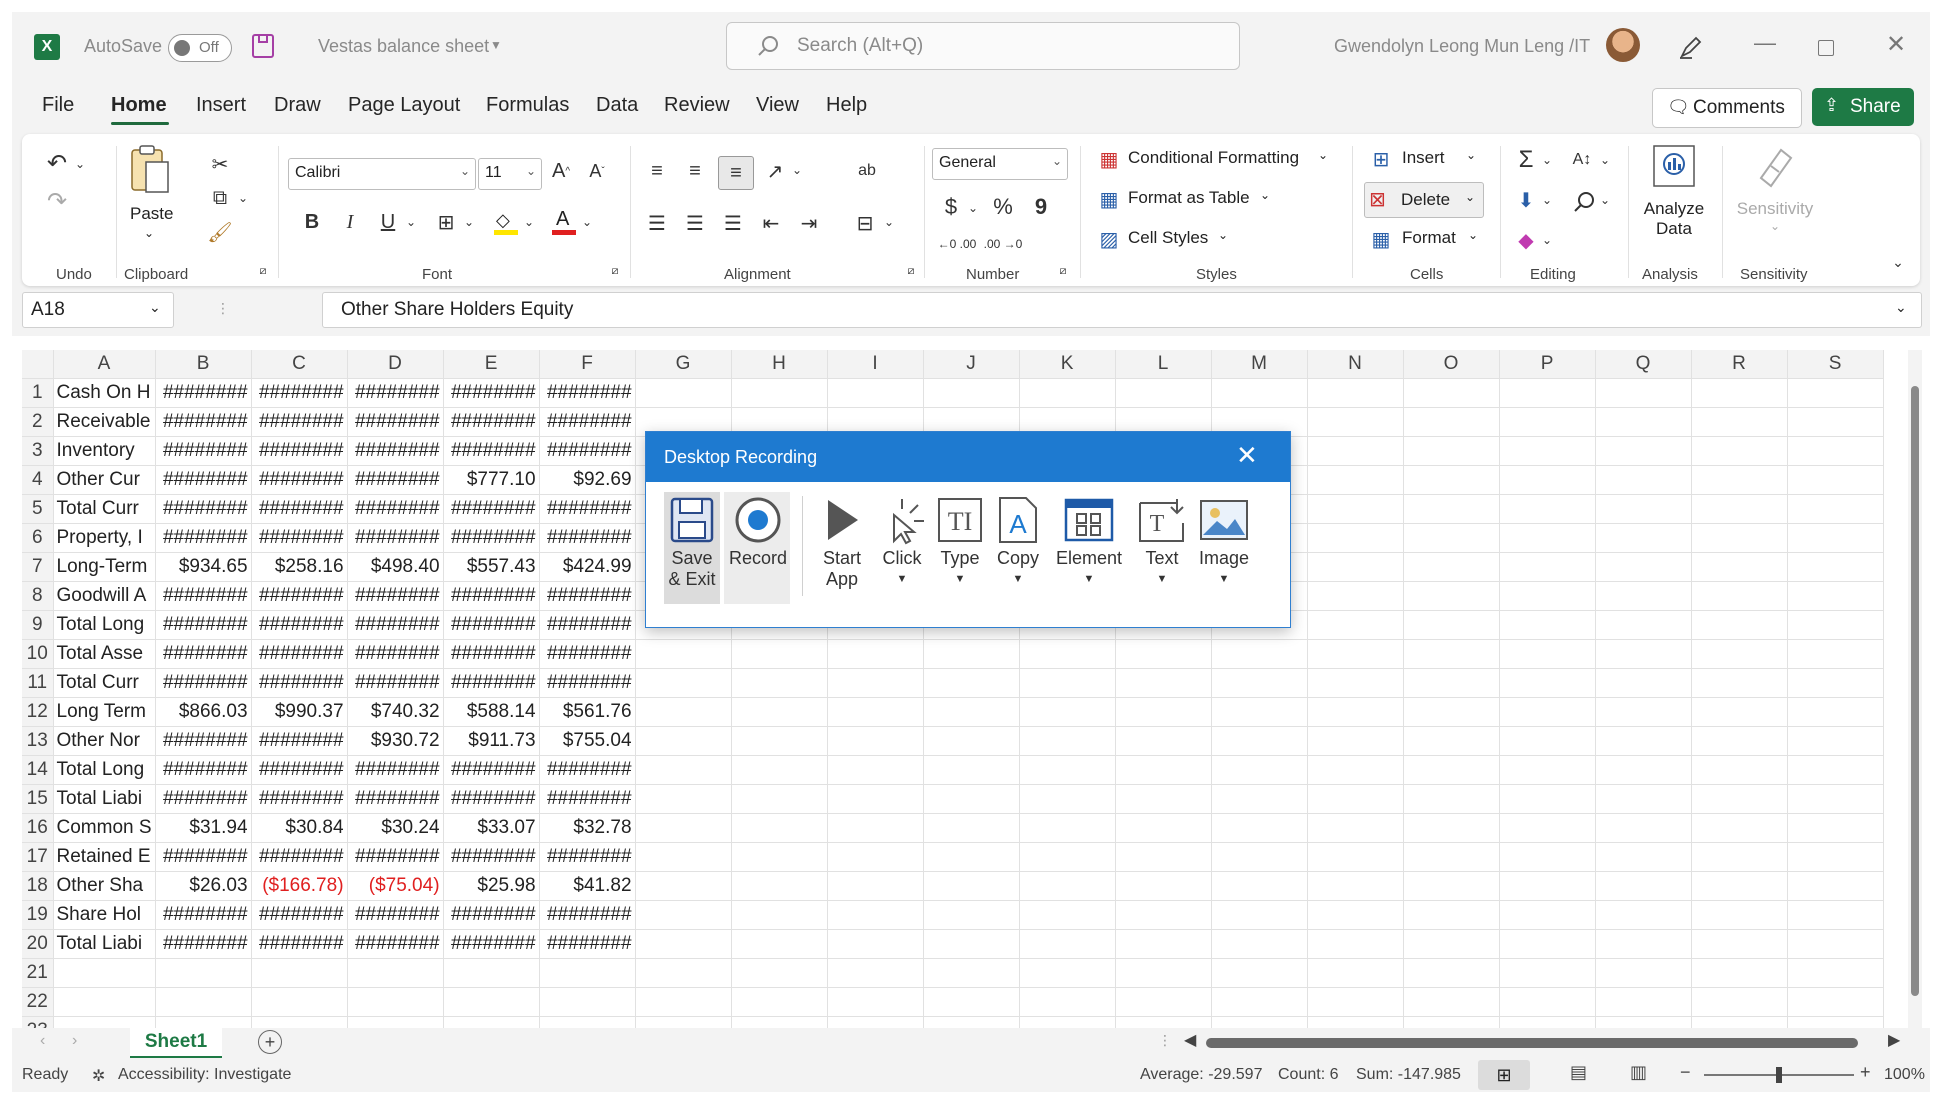 The height and width of the screenshot is (1102, 1942). What do you see at coordinates (779, 364) in the screenshot?
I see `column-header: H` at bounding box center [779, 364].